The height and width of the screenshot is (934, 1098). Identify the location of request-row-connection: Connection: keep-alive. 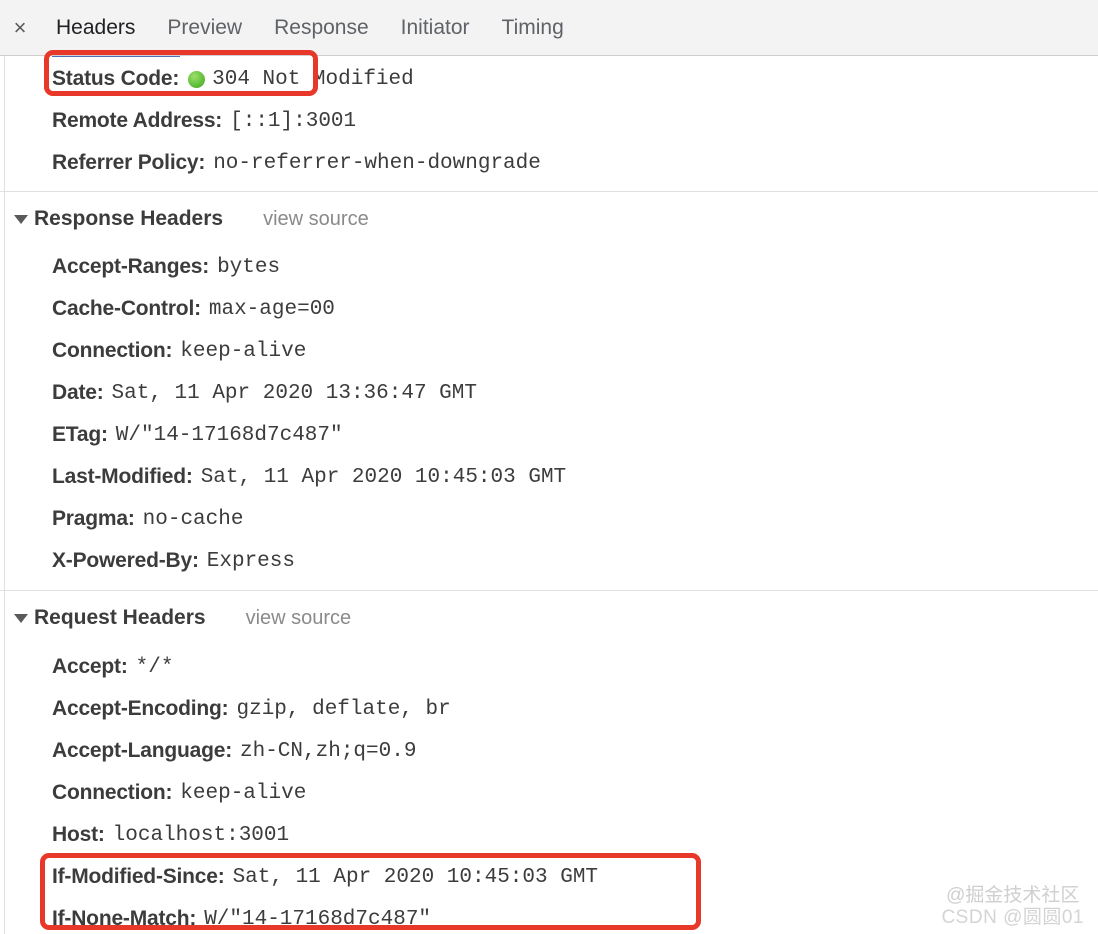
(549, 793).